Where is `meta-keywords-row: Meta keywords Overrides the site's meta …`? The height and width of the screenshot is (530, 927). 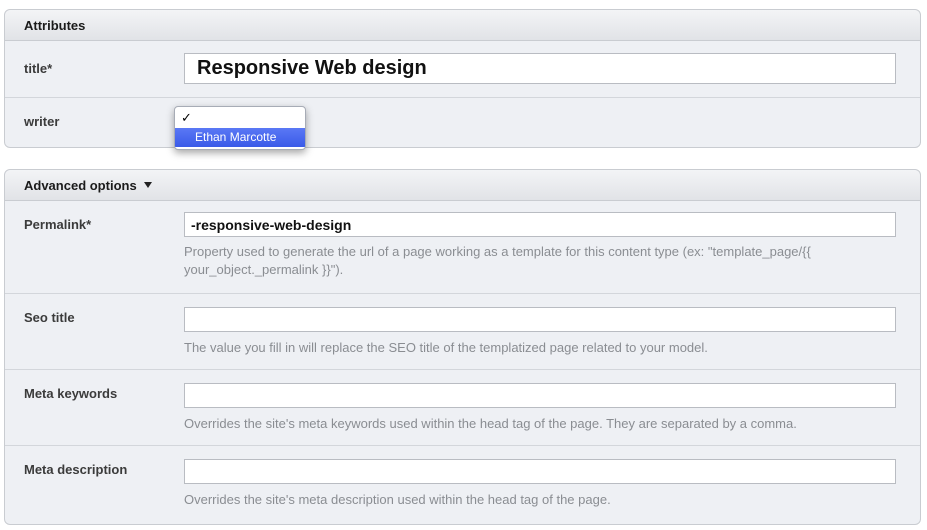 meta-keywords-row: Meta keywords Overrides the site's meta … is located at coordinates (462, 407).